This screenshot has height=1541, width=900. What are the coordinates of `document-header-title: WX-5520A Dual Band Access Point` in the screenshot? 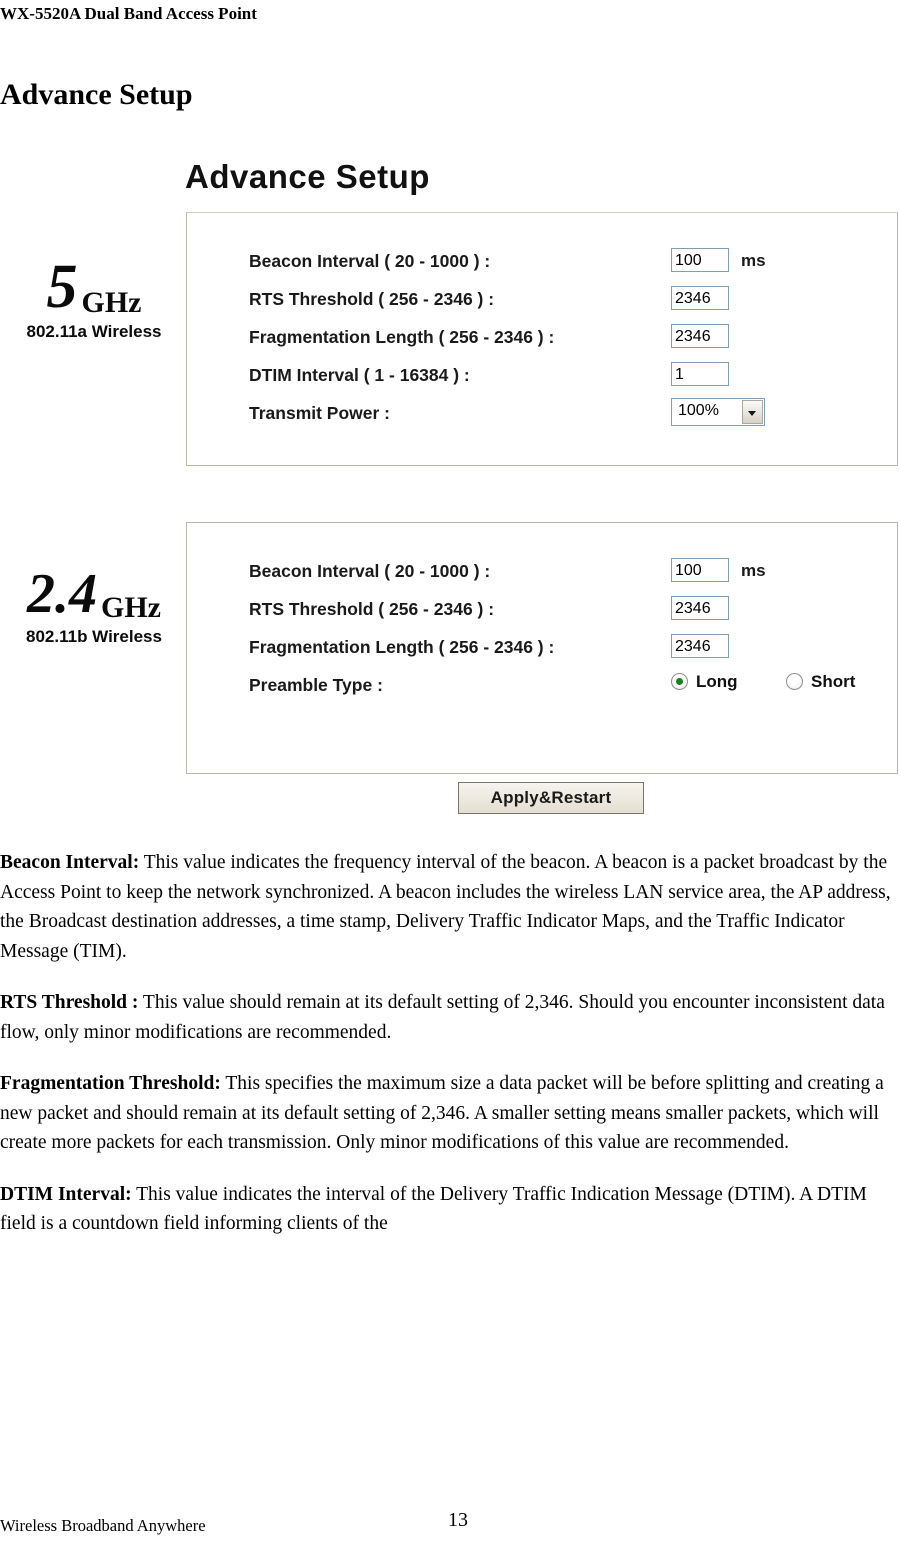 It's located at (128, 13).